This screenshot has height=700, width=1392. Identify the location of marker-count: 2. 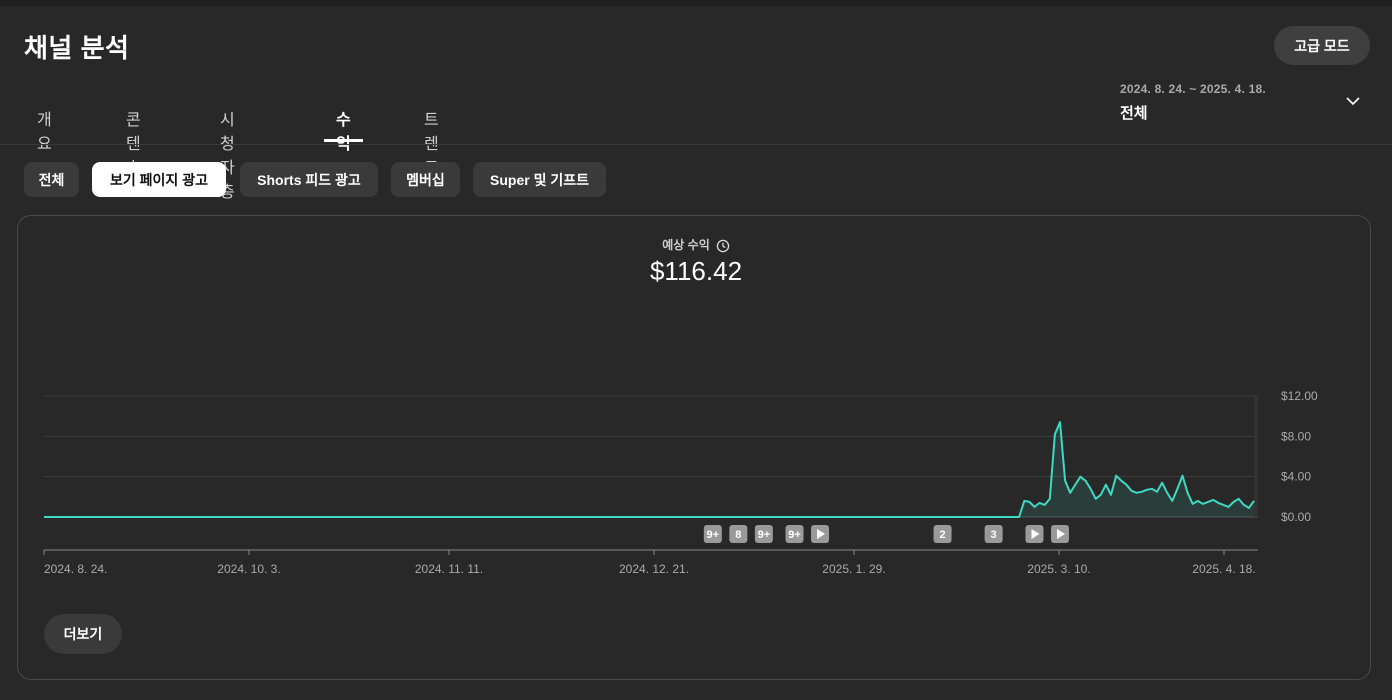
(943, 535).